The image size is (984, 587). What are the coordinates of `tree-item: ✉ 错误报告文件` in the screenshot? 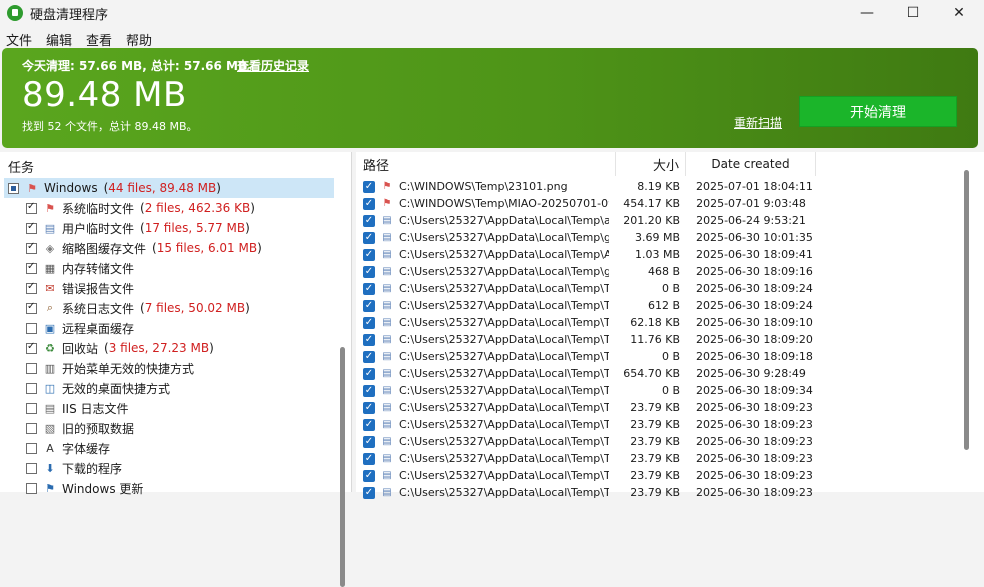 It's located at (80, 288).